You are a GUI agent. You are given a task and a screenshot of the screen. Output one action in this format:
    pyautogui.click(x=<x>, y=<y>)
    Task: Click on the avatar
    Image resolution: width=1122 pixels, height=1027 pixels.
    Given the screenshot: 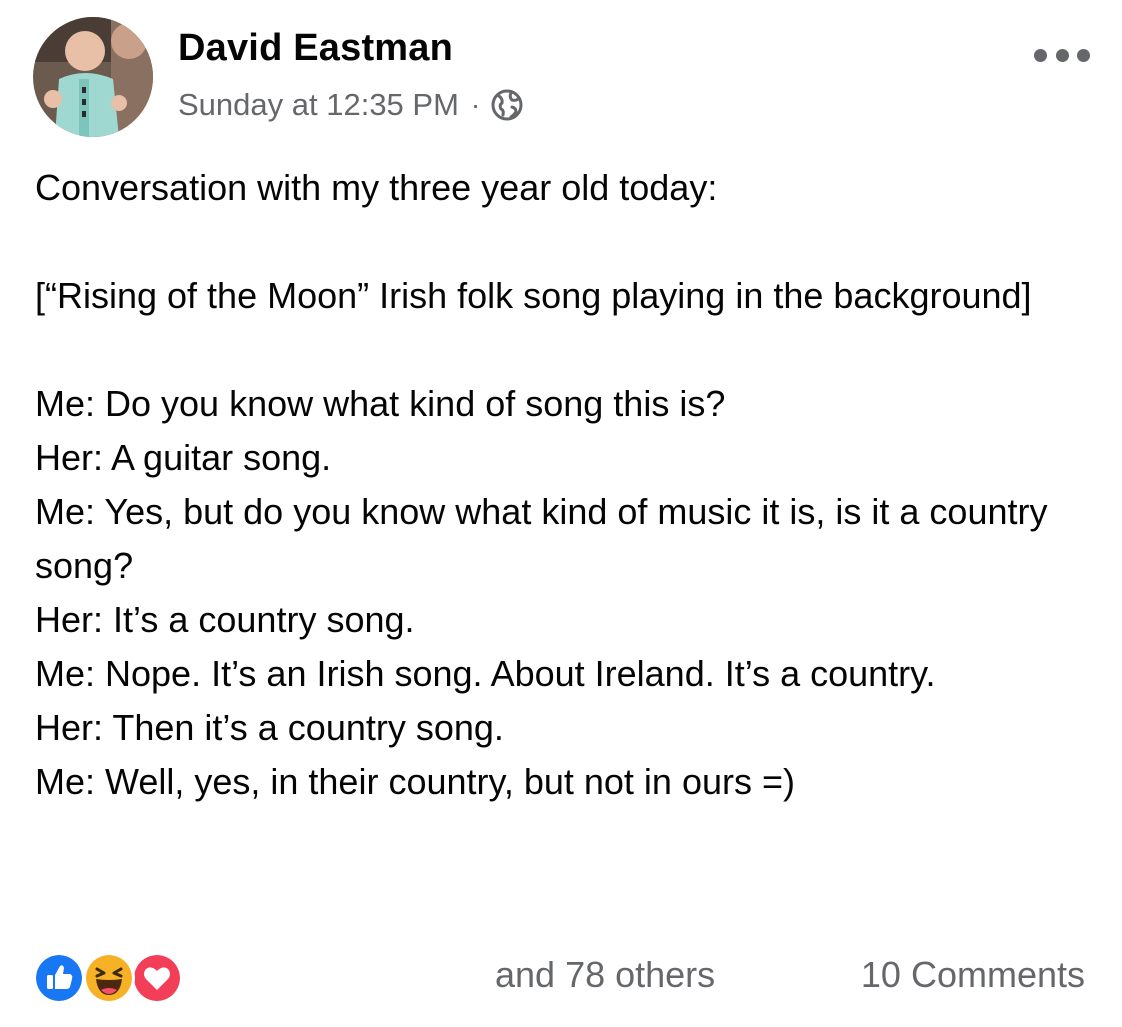 What is the action you would take?
    pyautogui.click(x=93, y=77)
    